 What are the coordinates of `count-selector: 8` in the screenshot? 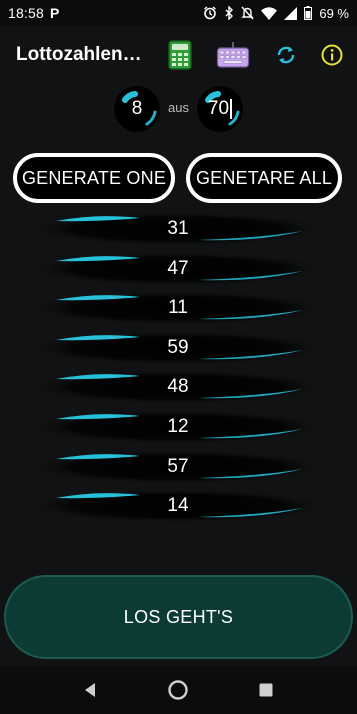 It's located at (137, 109).